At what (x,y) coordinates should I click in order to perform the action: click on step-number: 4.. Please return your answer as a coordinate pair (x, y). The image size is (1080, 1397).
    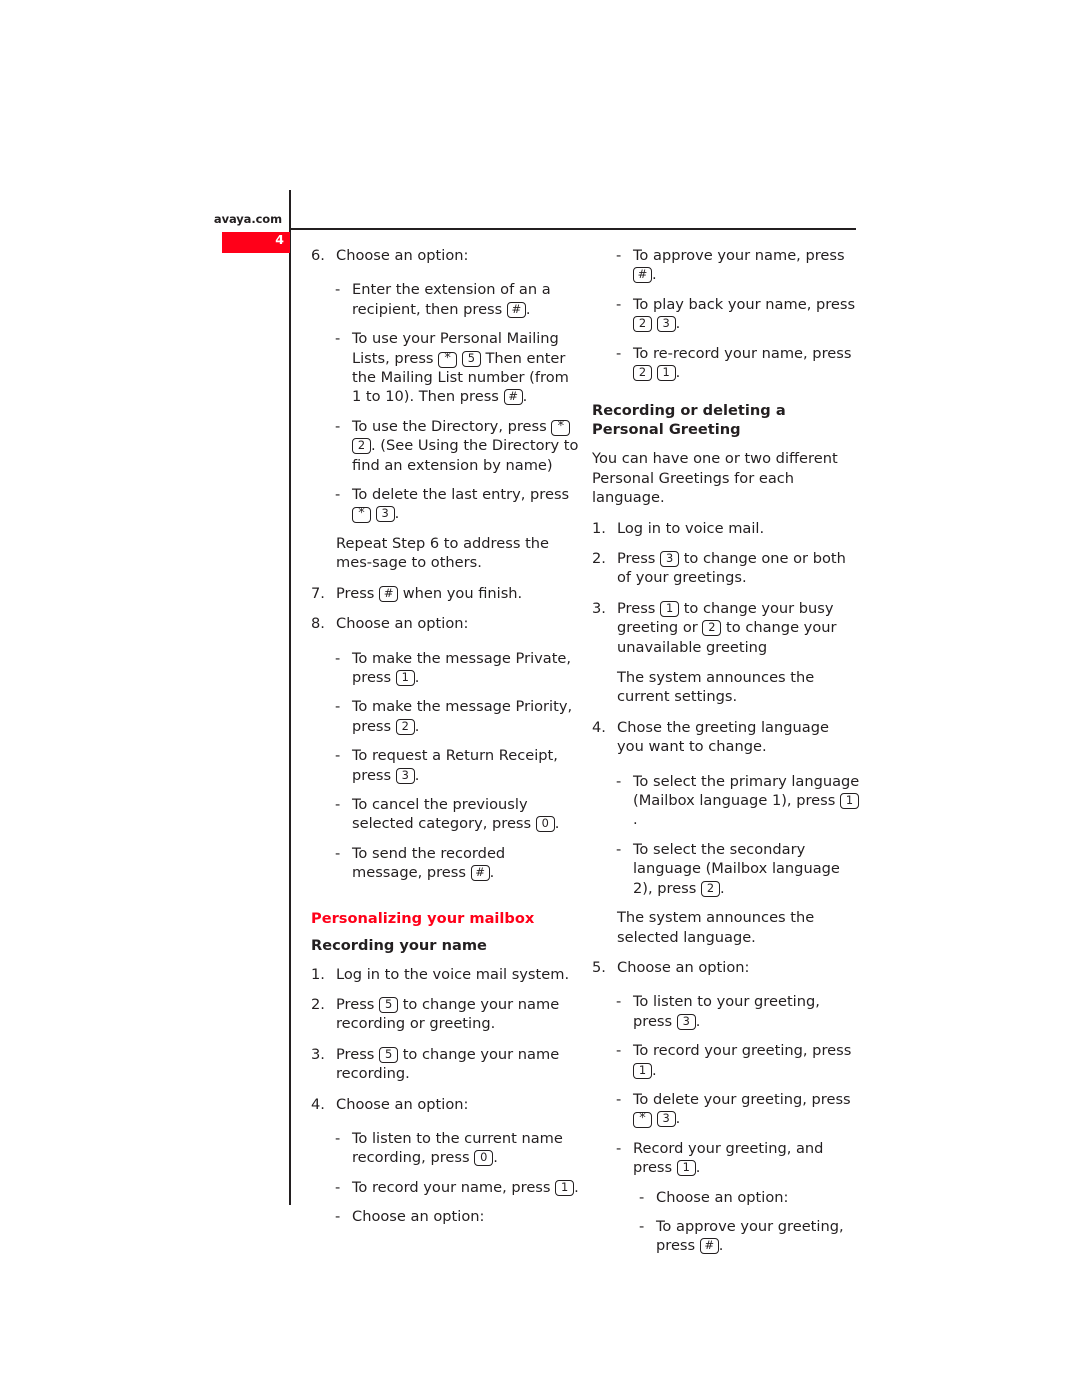
    Looking at the image, I should click on (318, 1104).